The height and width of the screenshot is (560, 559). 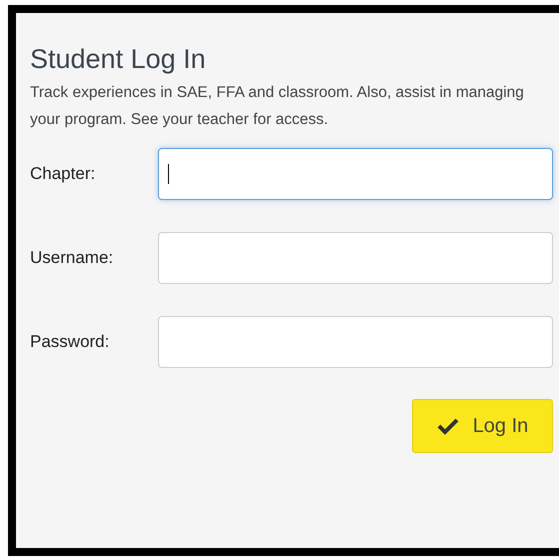 I want to click on login-button: Log In, so click(x=482, y=426).